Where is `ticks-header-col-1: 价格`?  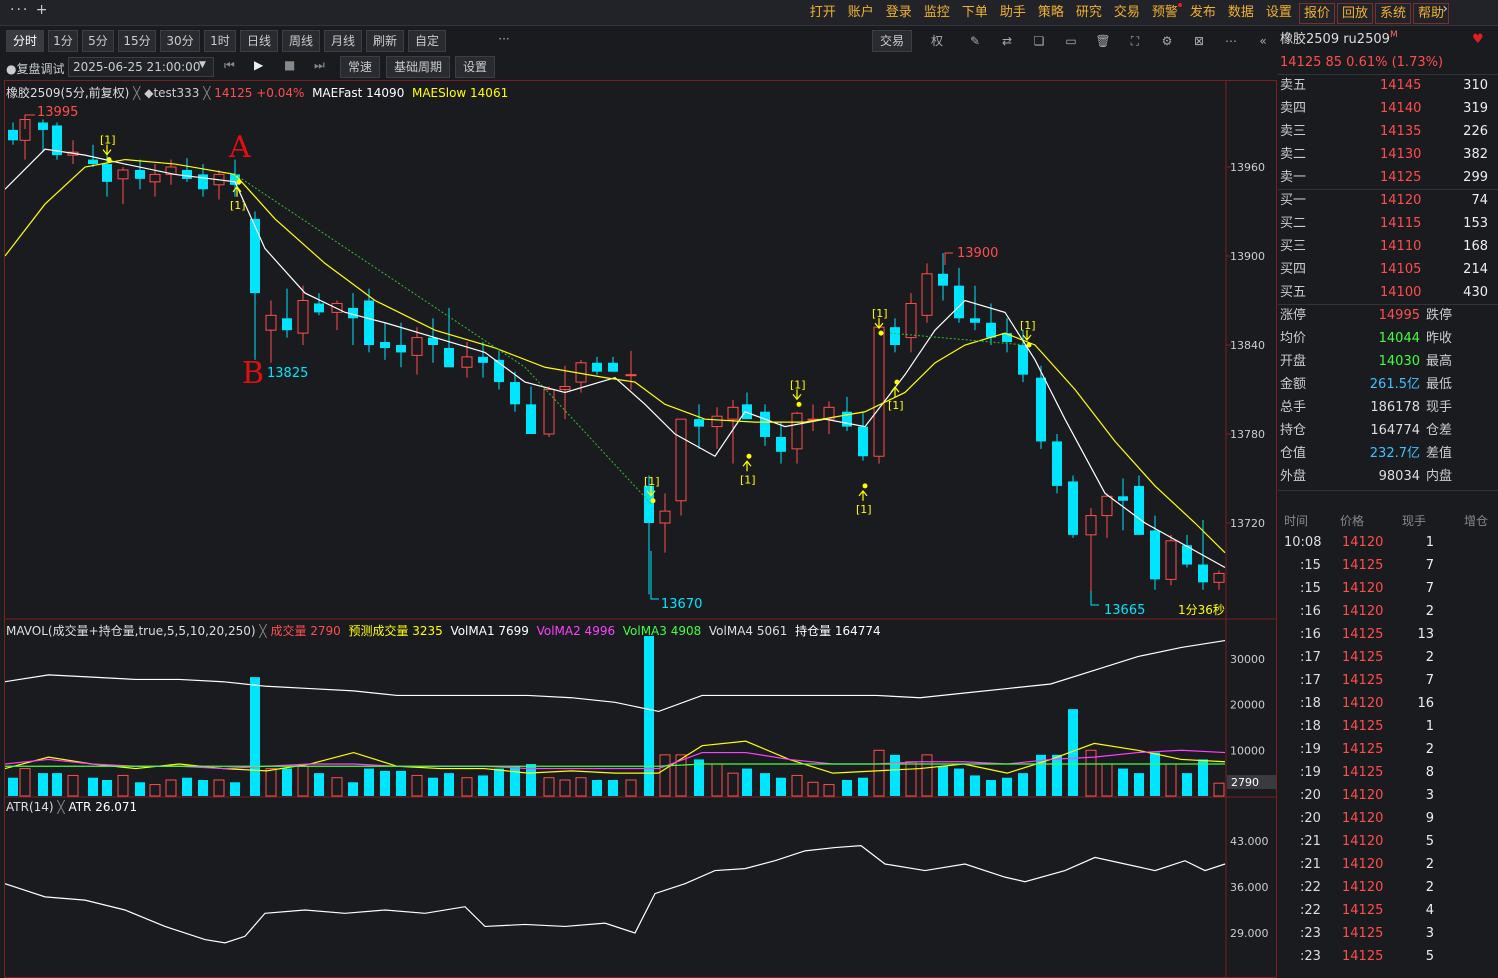 ticks-header-col-1: 价格 is located at coordinates (1352, 521).